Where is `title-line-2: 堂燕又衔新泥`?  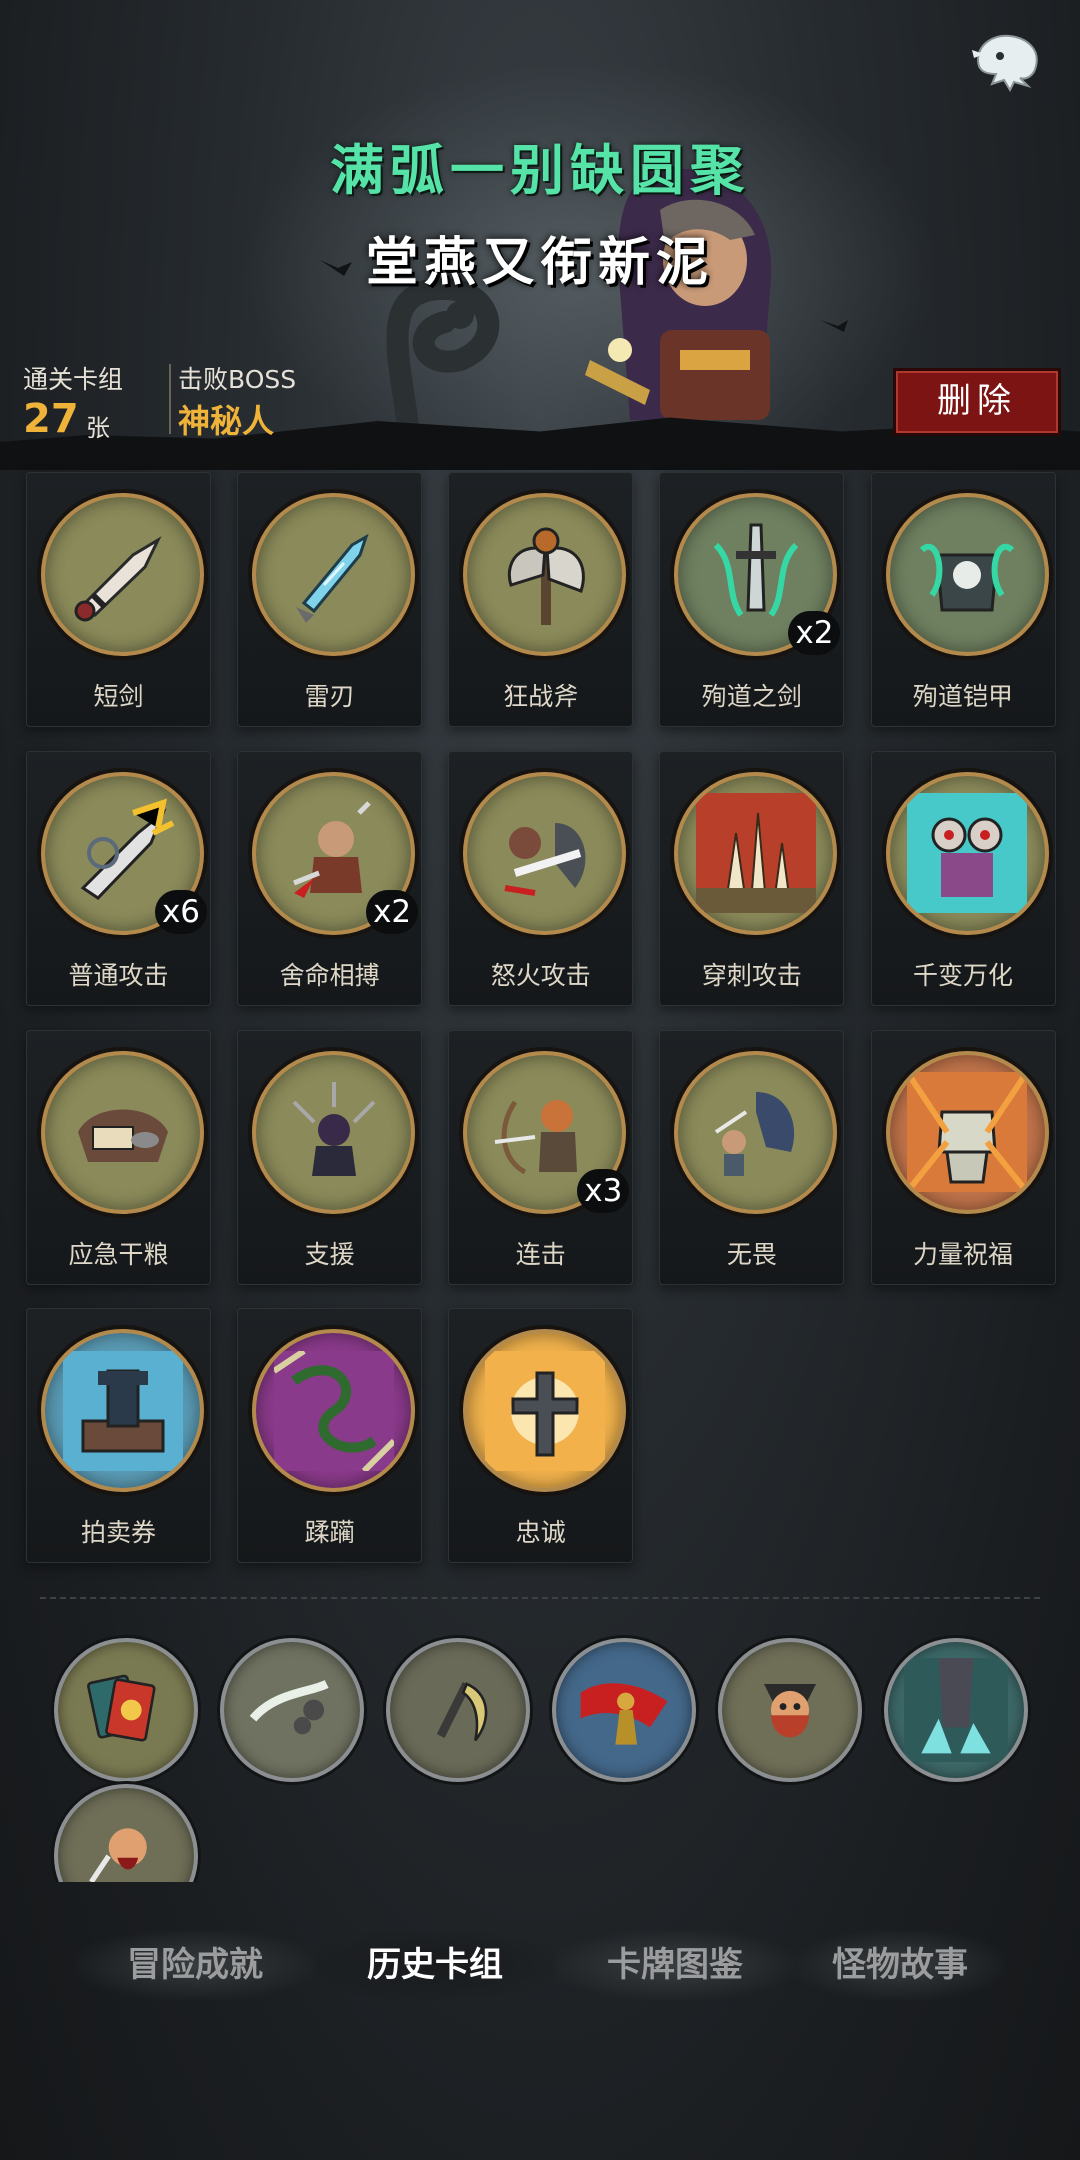 title-line-2: 堂燕又衔新泥 is located at coordinates (539, 263).